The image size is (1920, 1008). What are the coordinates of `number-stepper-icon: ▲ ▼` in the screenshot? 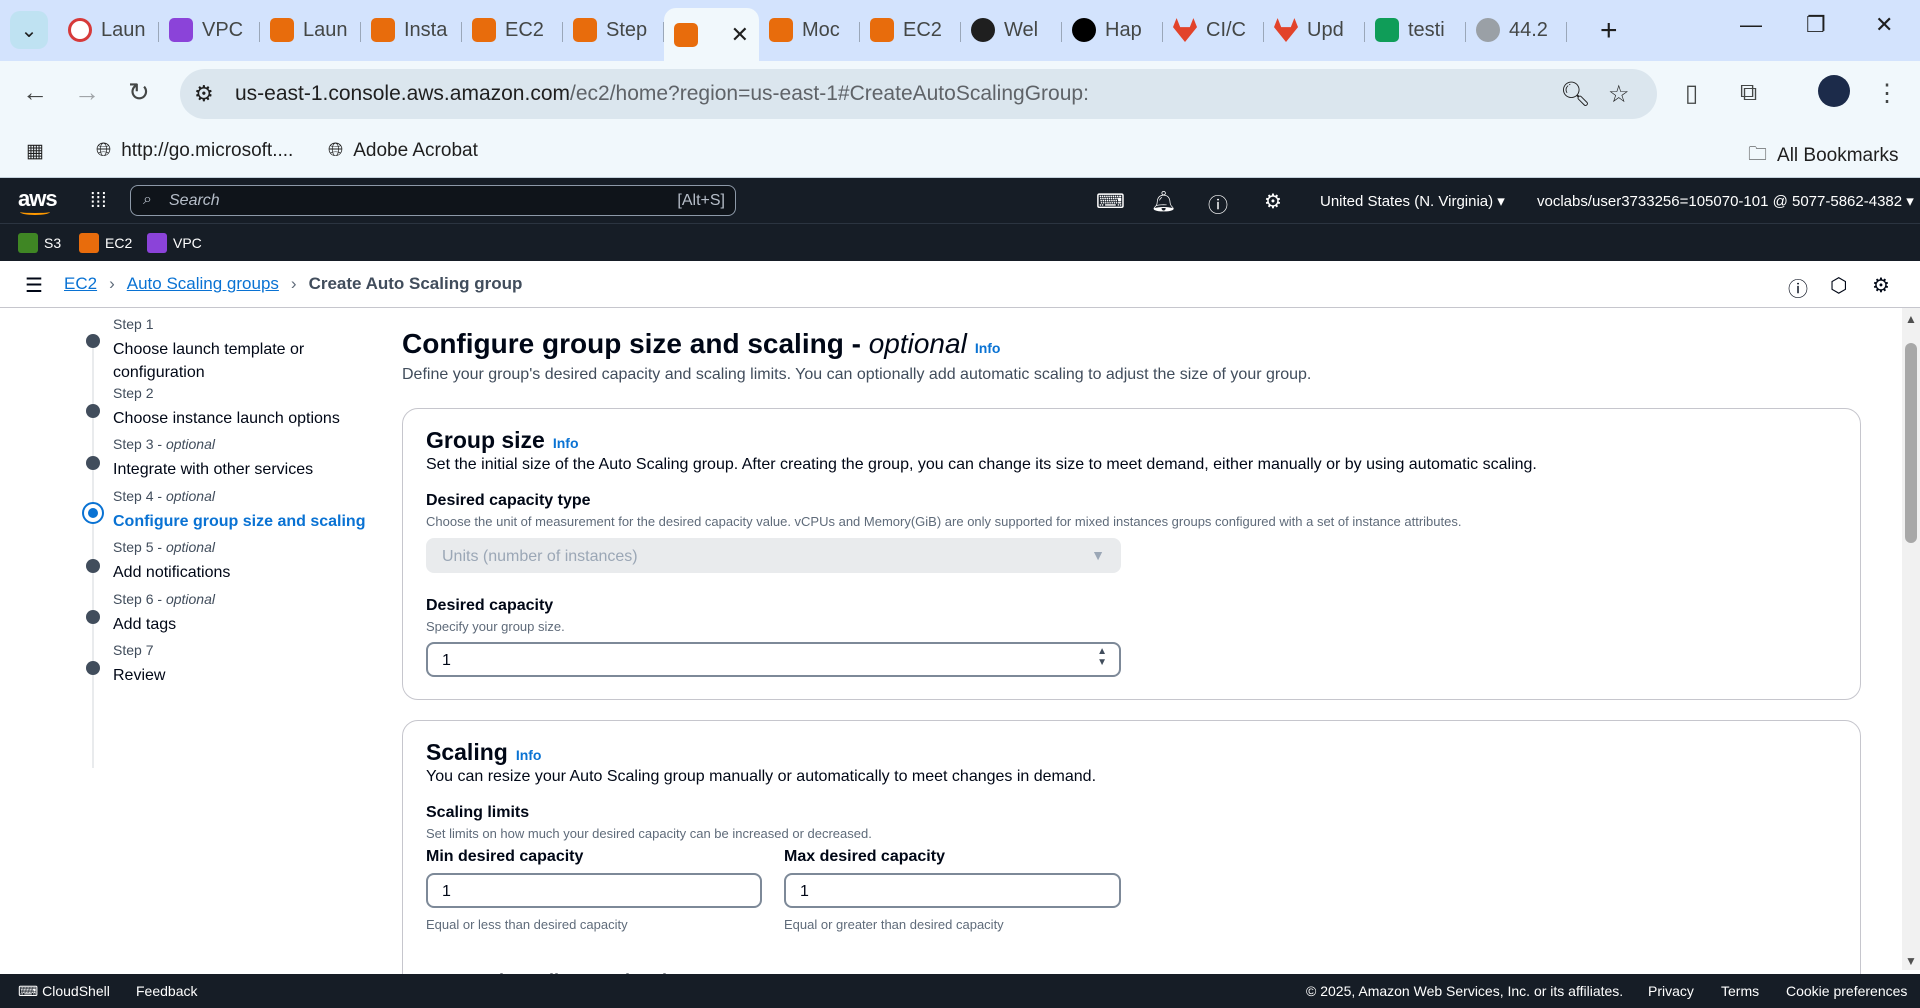 It's located at (1102, 657).